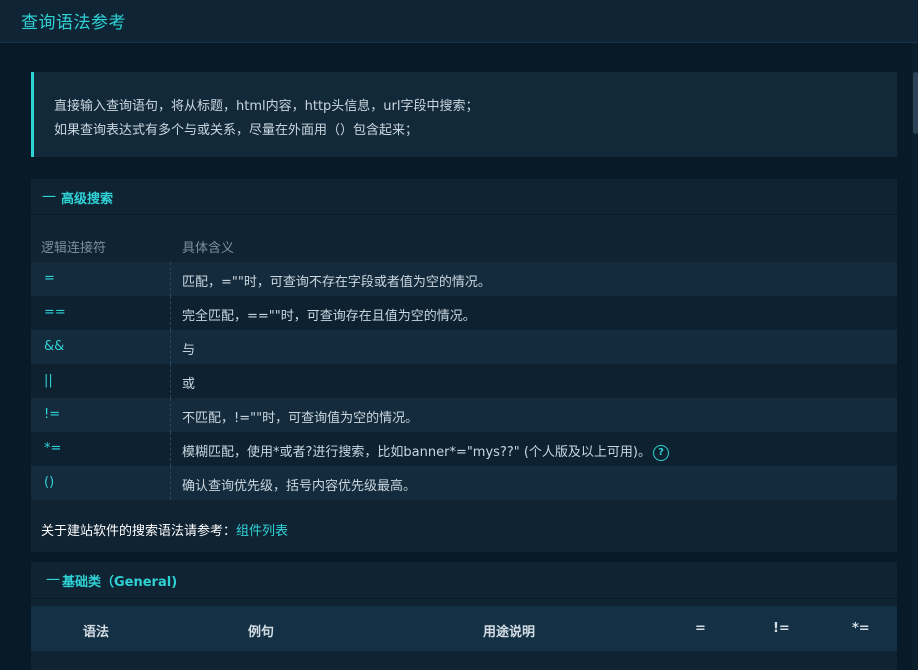  Describe the element at coordinates (464, 197) in the screenshot. I see `advanced-search-header: 一 高级搜索` at that location.